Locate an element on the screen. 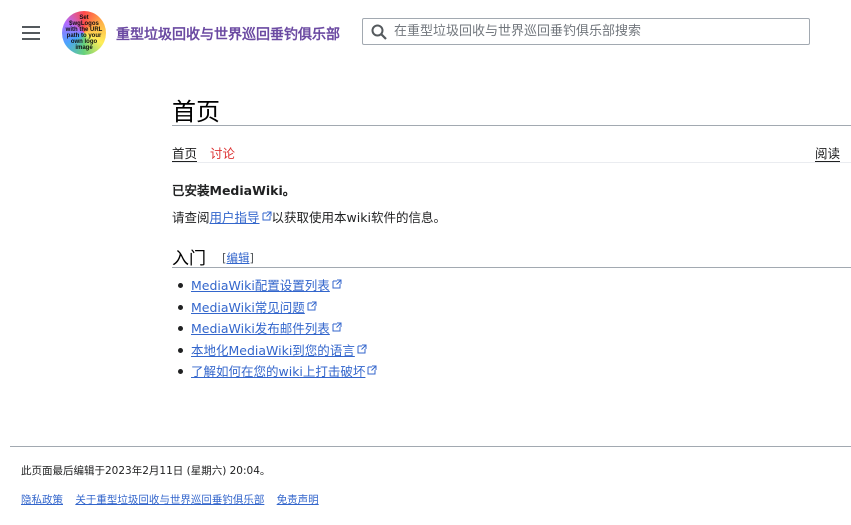 This screenshot has height=525, width=851. list-item: 本地化MediaWiki到您的语言 is located at coordinates (277, 351).